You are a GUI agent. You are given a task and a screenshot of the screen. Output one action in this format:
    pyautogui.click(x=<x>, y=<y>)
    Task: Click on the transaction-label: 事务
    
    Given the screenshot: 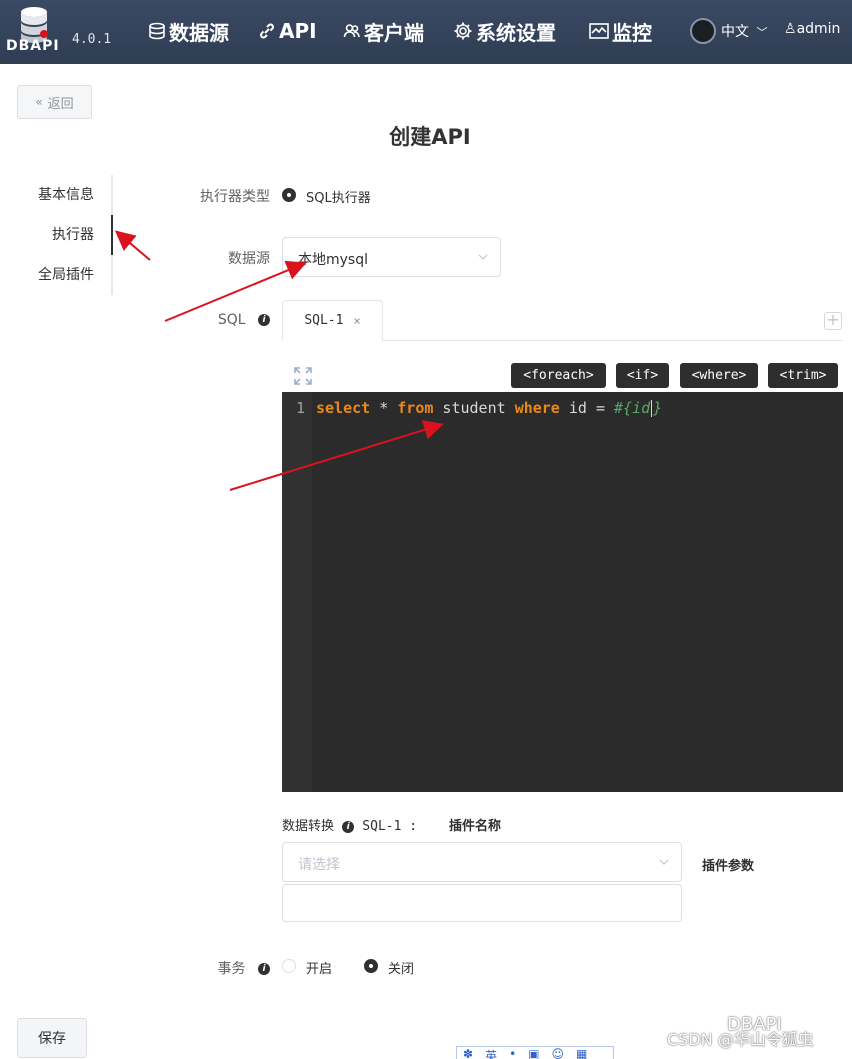 What is the action you would take?
    pyautogui.click(x=231, y=969)
    